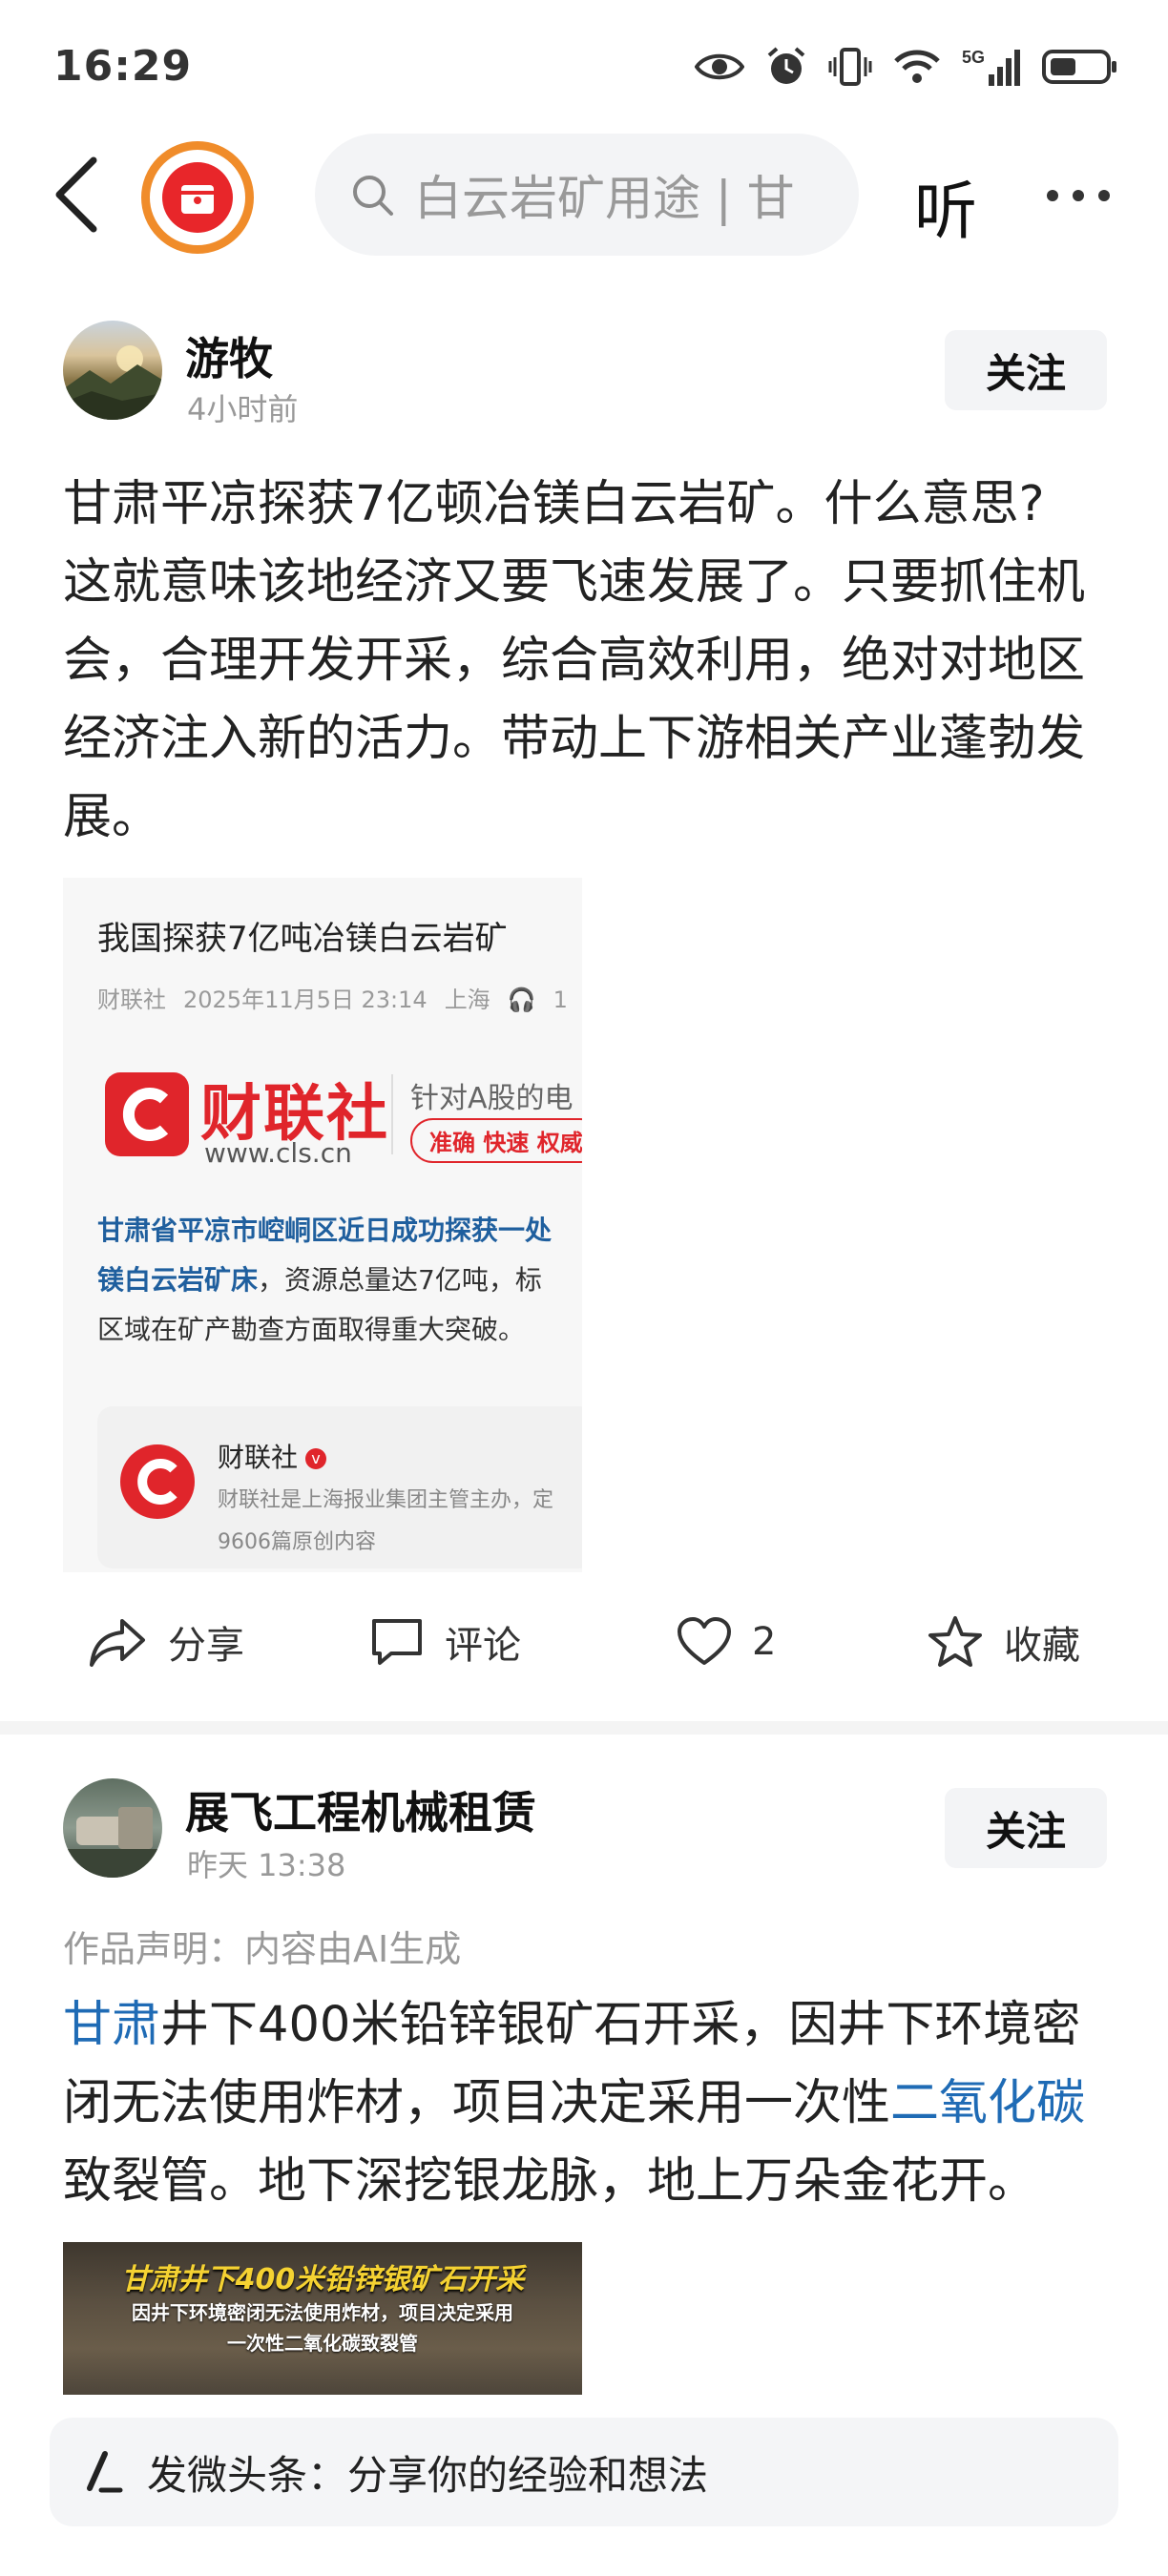 The width and height of the screenshot is (1168, 2576). I want to click on card-meta: 财联社 2025年11月5日 23:14 上海 🎧 1, so click(339, 997).